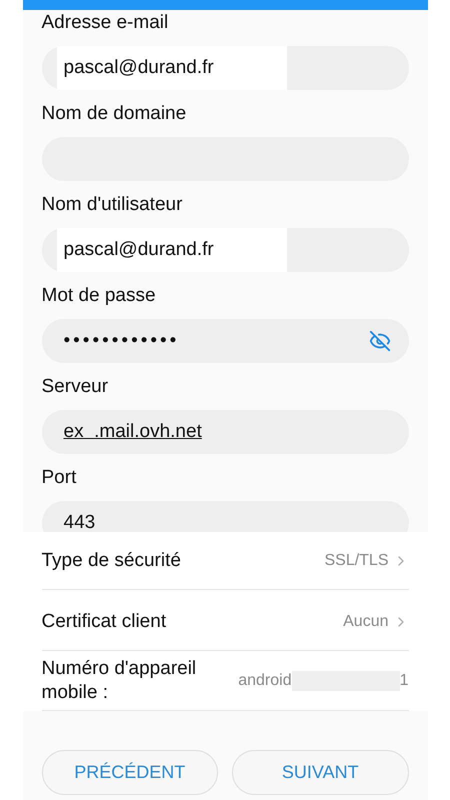 The width and height of the screenshot is (450, 800). I want to click on row-value: 1, so click(404, 680).